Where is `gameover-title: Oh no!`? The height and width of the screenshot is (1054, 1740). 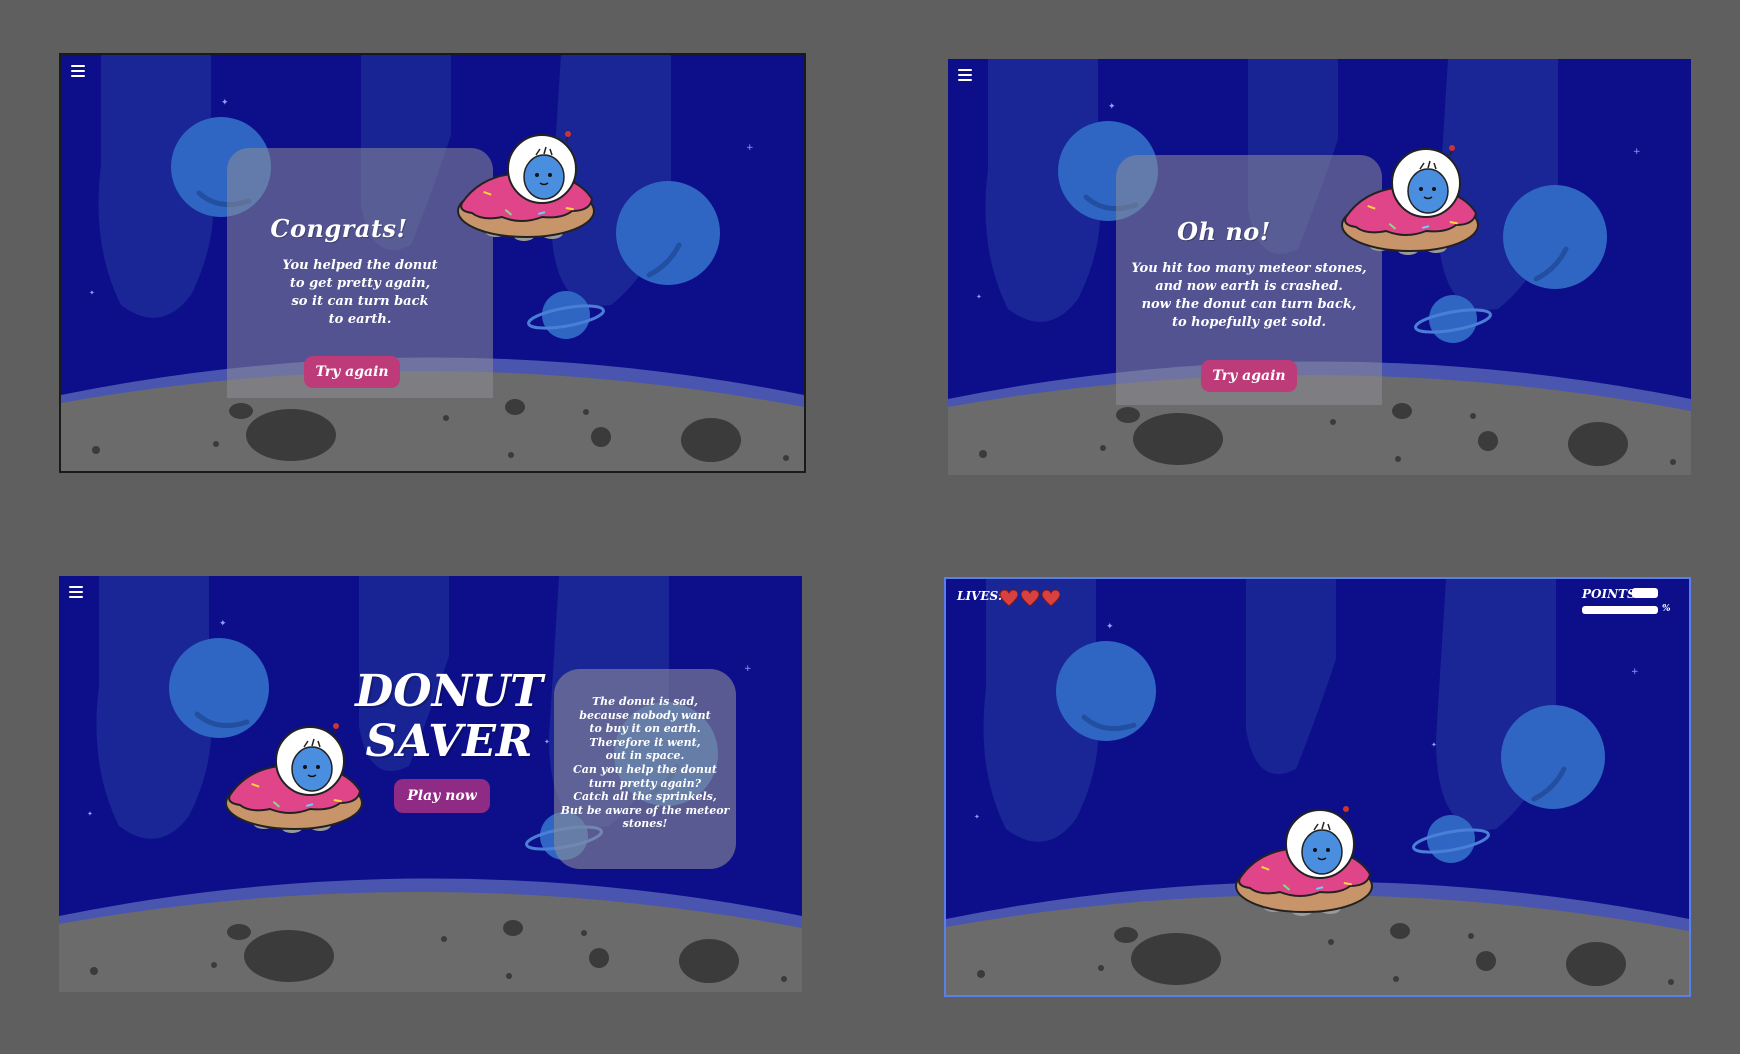 gameover-title: Oh no! is located at coordinates (1224, 231).